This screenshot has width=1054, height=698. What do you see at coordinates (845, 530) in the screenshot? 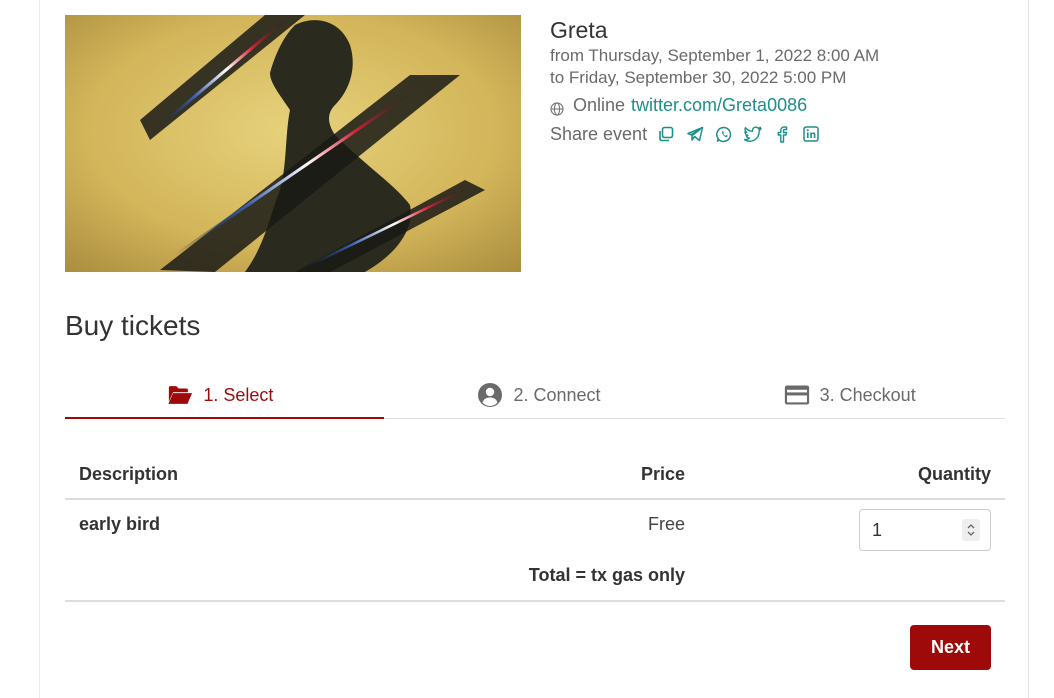
I see `quantity-cell: 1` at bounding box center [845, 530].